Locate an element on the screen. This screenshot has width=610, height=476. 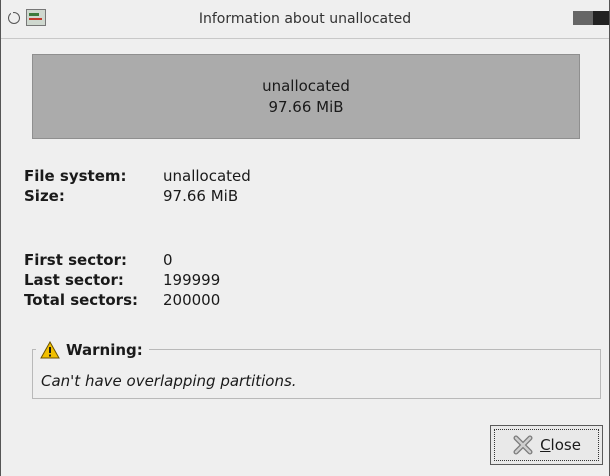
warning-message: Can't have overlapping partitions. is located at coordinates (169, 381).